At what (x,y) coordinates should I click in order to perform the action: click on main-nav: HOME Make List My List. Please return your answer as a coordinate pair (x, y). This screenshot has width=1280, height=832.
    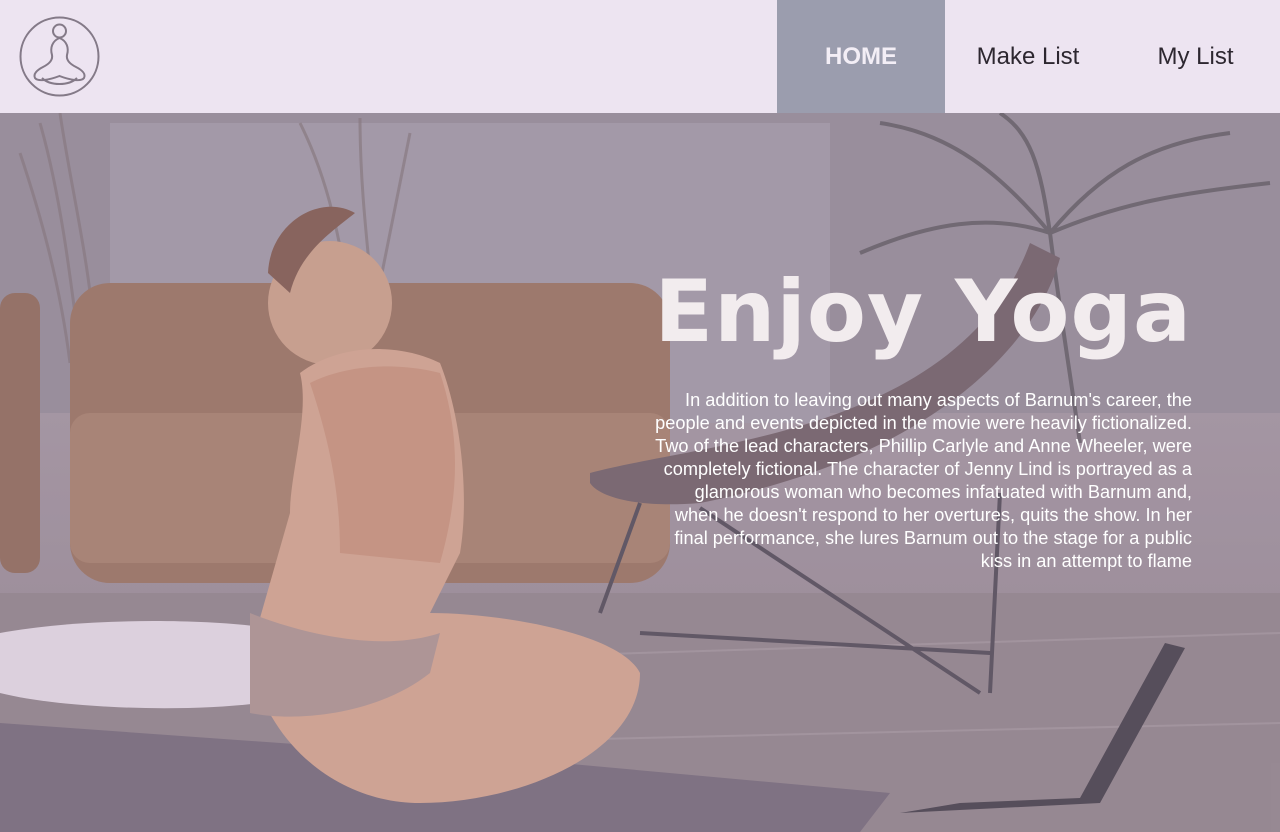
    Looking at the image, I should click on (1028, 56).